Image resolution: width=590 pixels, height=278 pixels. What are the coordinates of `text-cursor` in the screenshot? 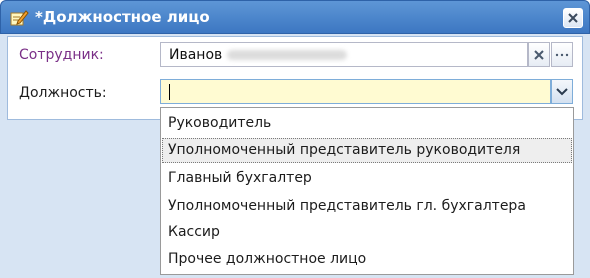 It's located at (169, 92).